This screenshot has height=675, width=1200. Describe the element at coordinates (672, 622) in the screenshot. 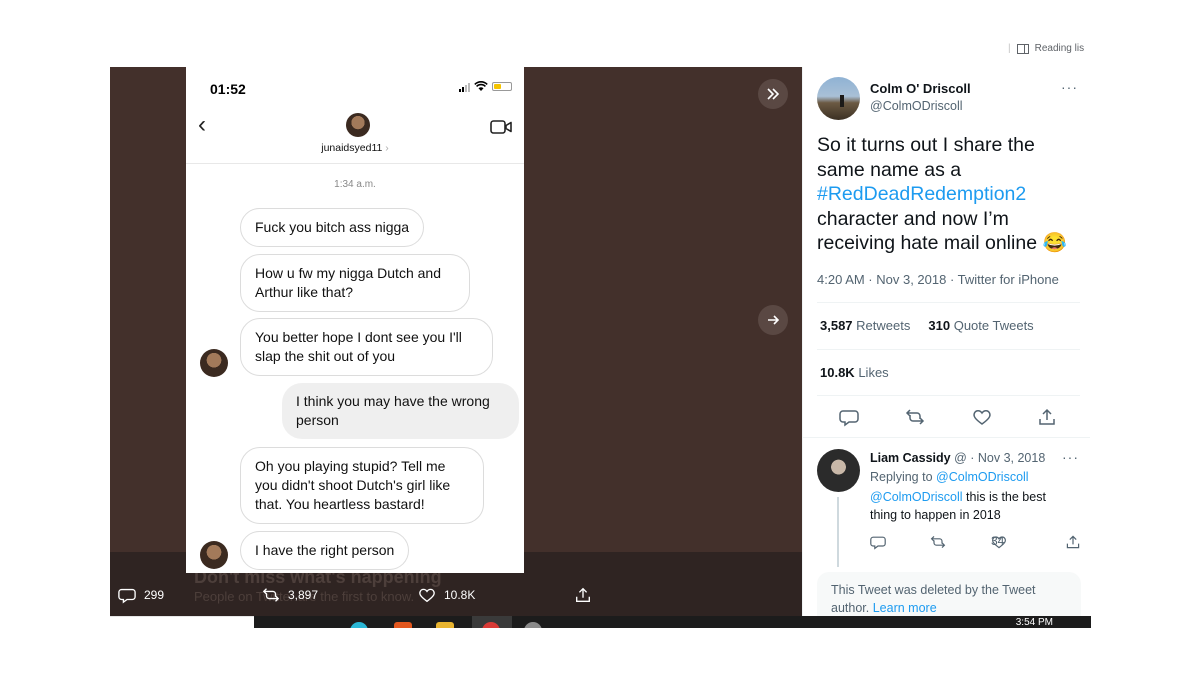

I see `windows-taskbar: 3:54 PM` at that location.